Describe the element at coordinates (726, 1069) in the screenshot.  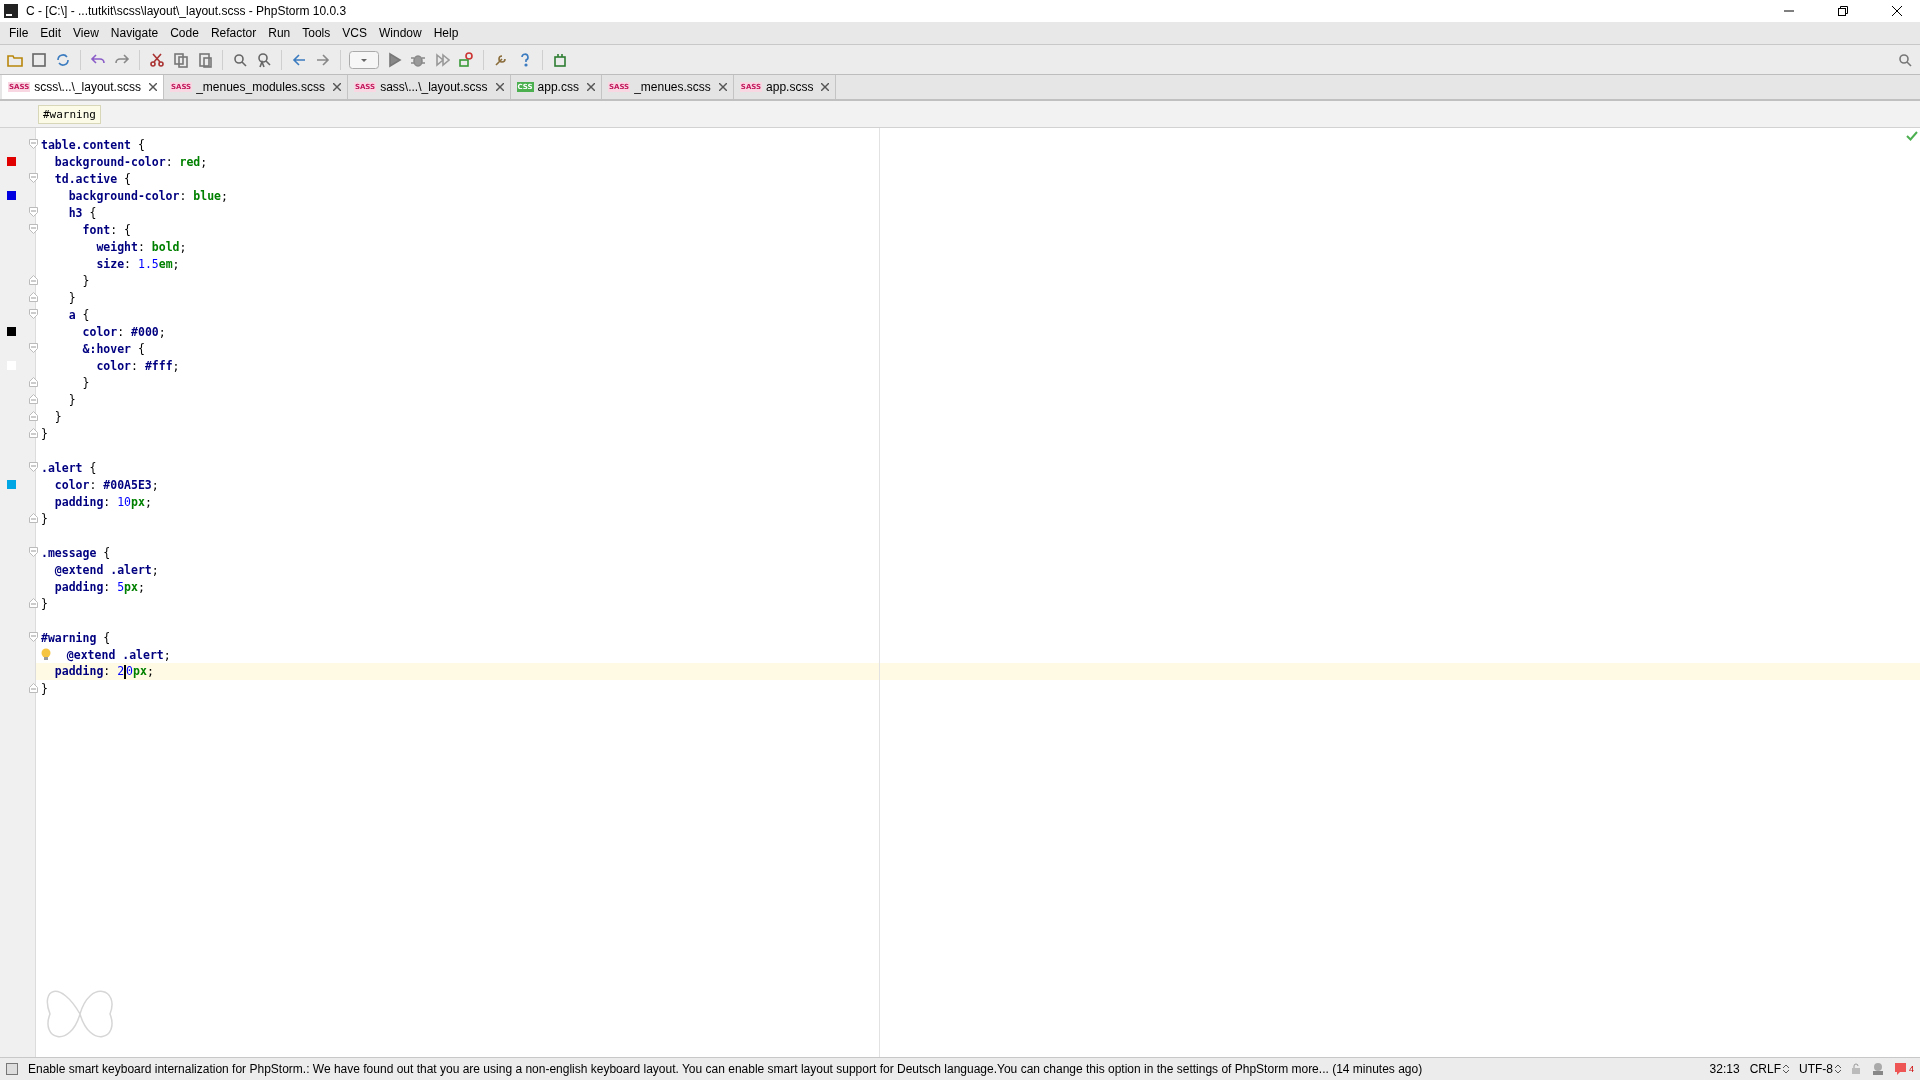
I see `status-message: Enable smart keyboard internalization for PhpStorm.: We have found out that you are using a non-english keyboard layout. You can enable smart layout support for Deutsch language.You can change this option in the settings of PhpStorm more... (14 minutes ago)` at that location.